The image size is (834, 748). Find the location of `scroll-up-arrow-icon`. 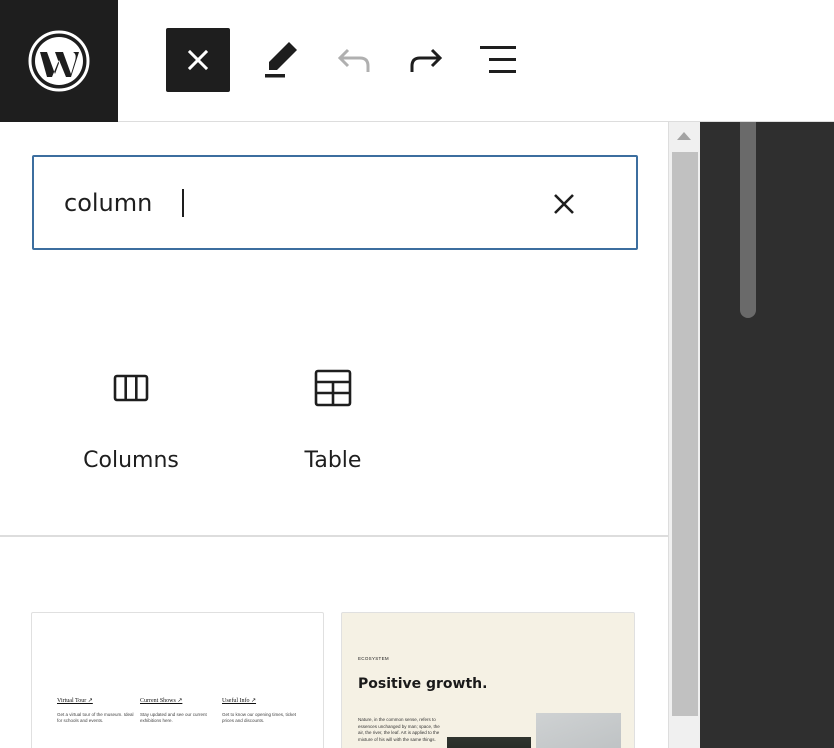

scroll-up-arrow-icon is located at coordinates (684, 136).